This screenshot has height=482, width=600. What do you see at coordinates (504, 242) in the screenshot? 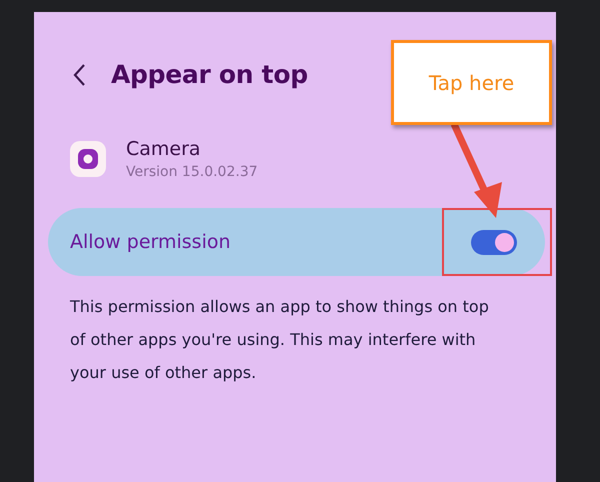
I see `toggle-thumb` at bounding box center [504, 242].